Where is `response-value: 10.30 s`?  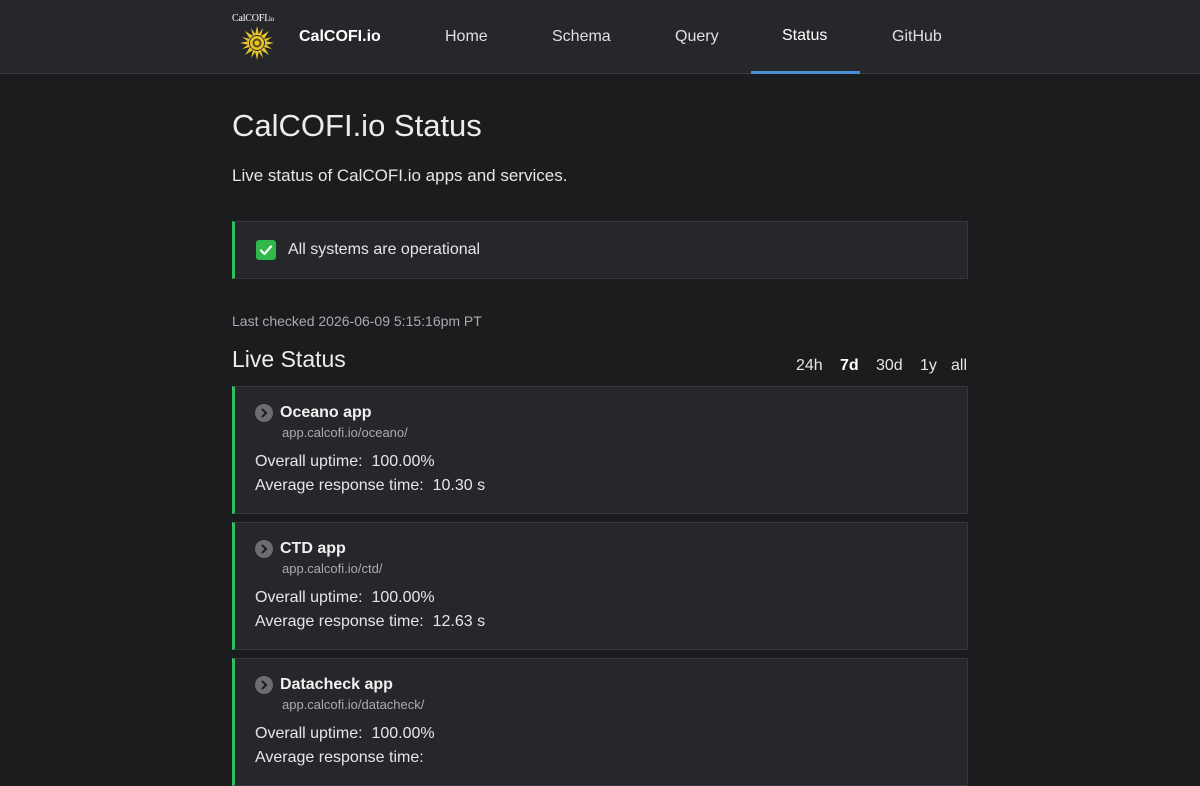
response-value: 10.30 s is located at coordinates (459, 485).